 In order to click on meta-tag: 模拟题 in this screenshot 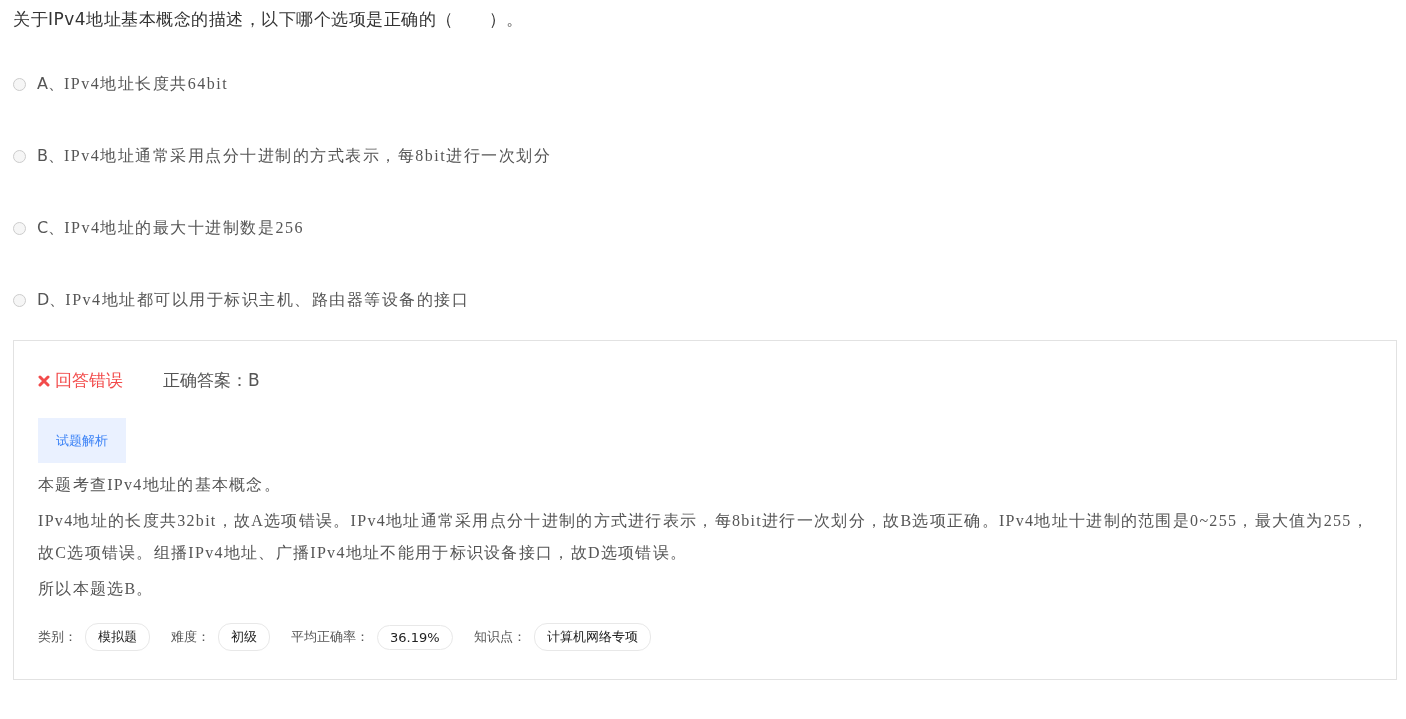, I will do `click(117, 637)`.